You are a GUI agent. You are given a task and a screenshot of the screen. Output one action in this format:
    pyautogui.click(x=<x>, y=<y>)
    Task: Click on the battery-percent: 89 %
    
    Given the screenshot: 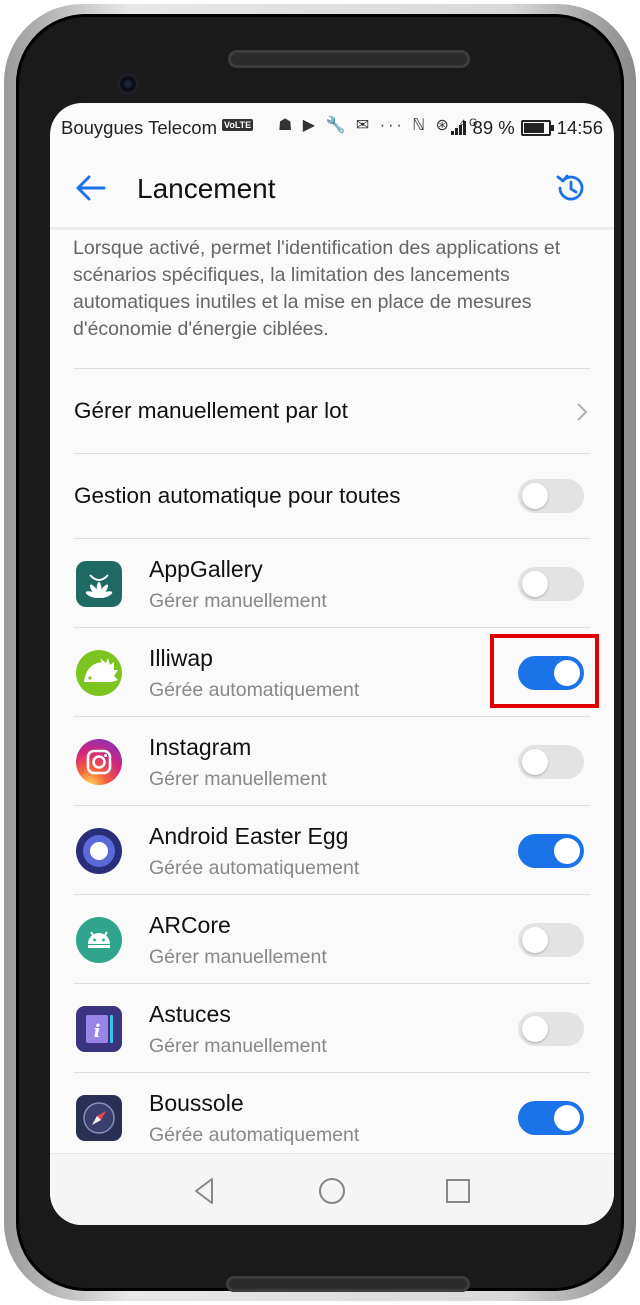 What is the action you would take?
    pyautogui.click(x=493, y=127)
    